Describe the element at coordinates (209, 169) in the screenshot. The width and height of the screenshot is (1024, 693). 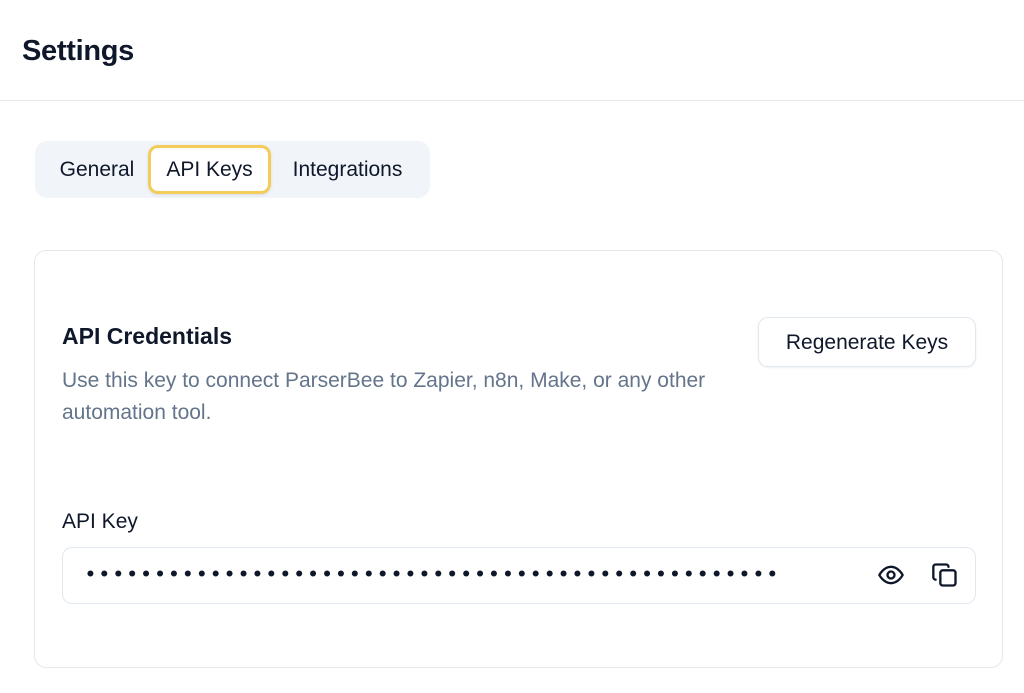
I see `tab-api-keys: API Keys` at that location.